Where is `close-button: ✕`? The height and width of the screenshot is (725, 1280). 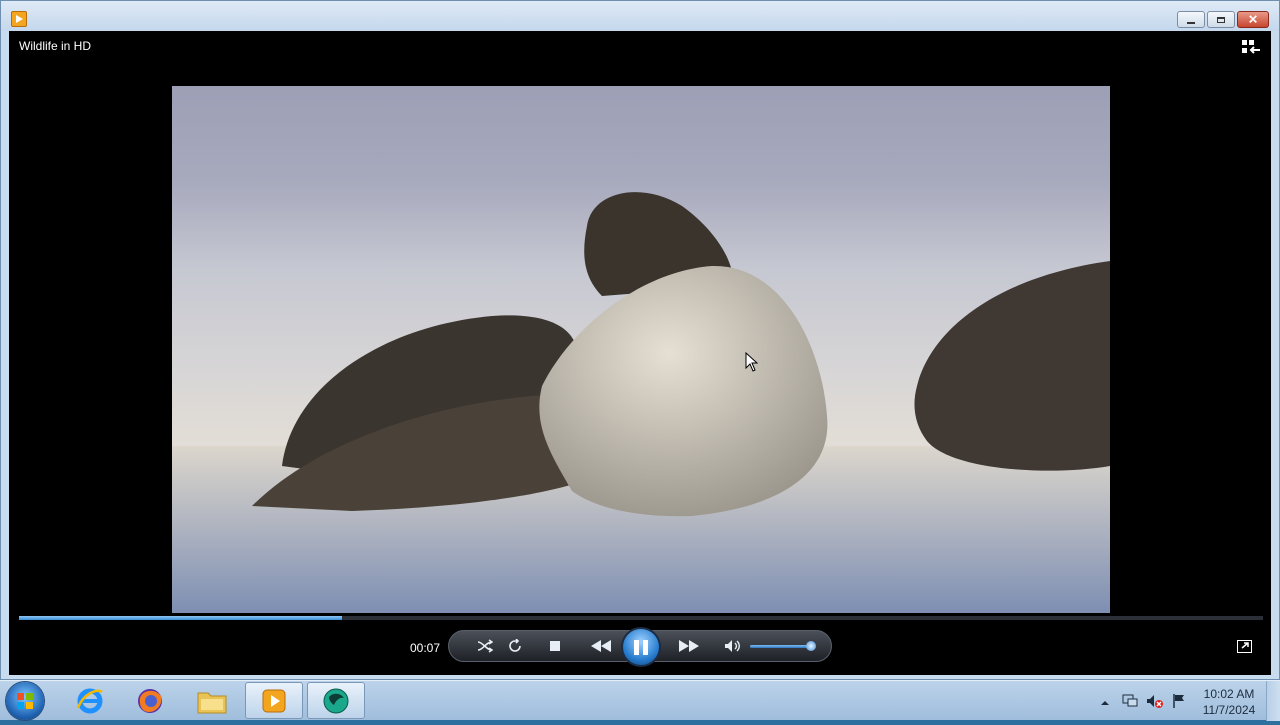
close-button: ✕ is located at coordinates (1253, 19).